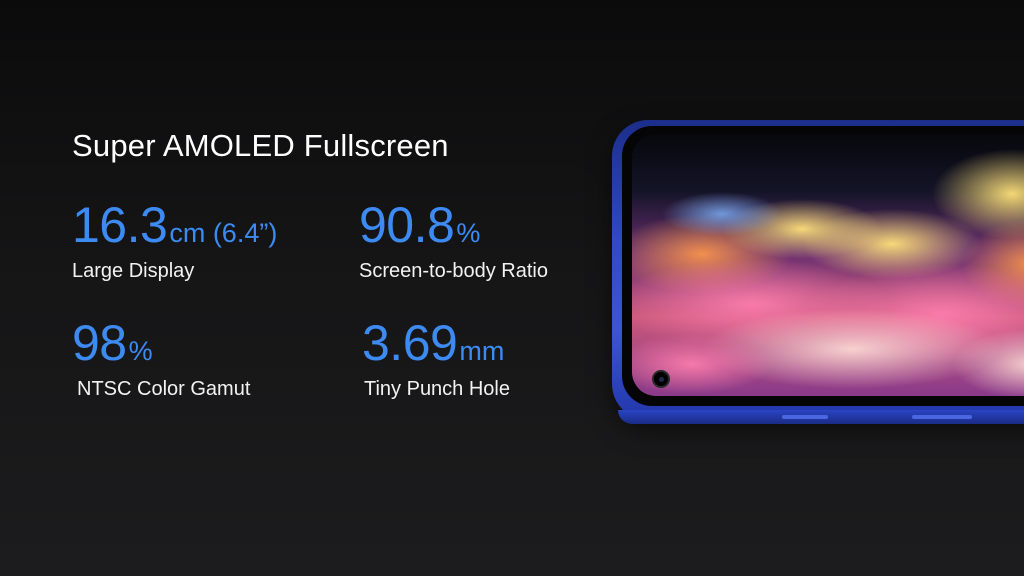  Describe the element at coordinates (133, 271) in the screenshot. I see `stat-label: Large Display` at that location.